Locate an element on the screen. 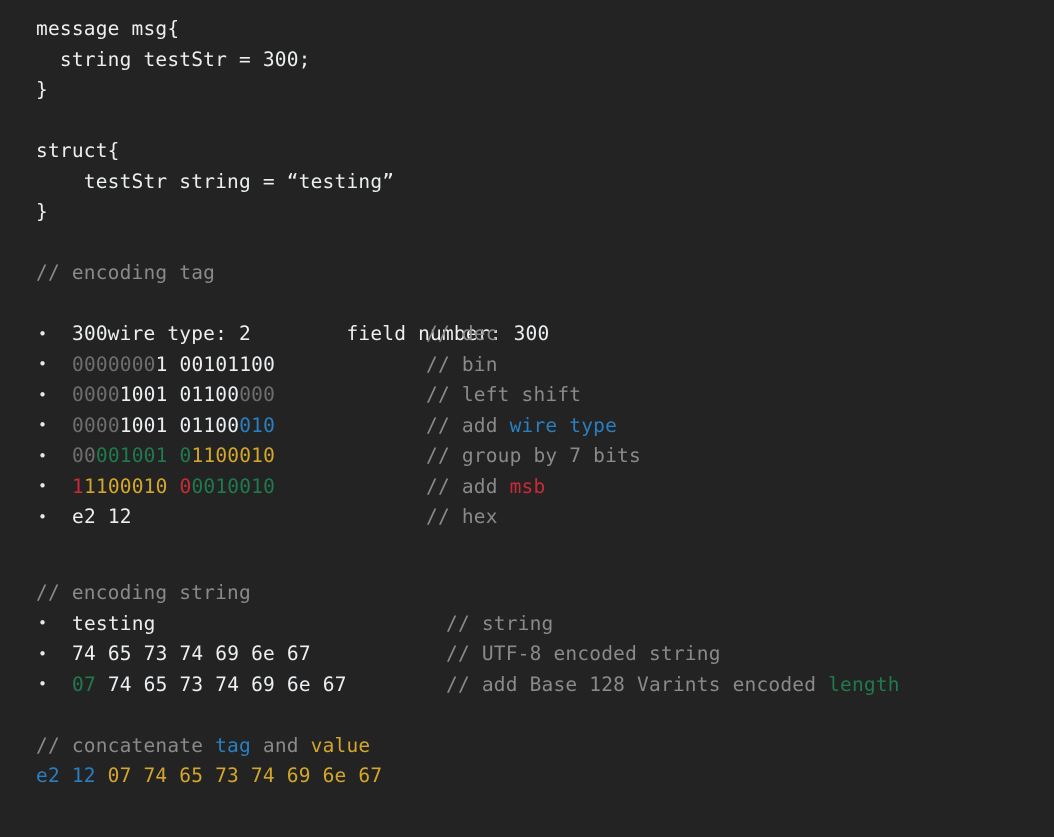 Image resolution: width=1054 pixels, height=837 pixels. row-comment-hex: // hex is located at coordinates (462, 517).